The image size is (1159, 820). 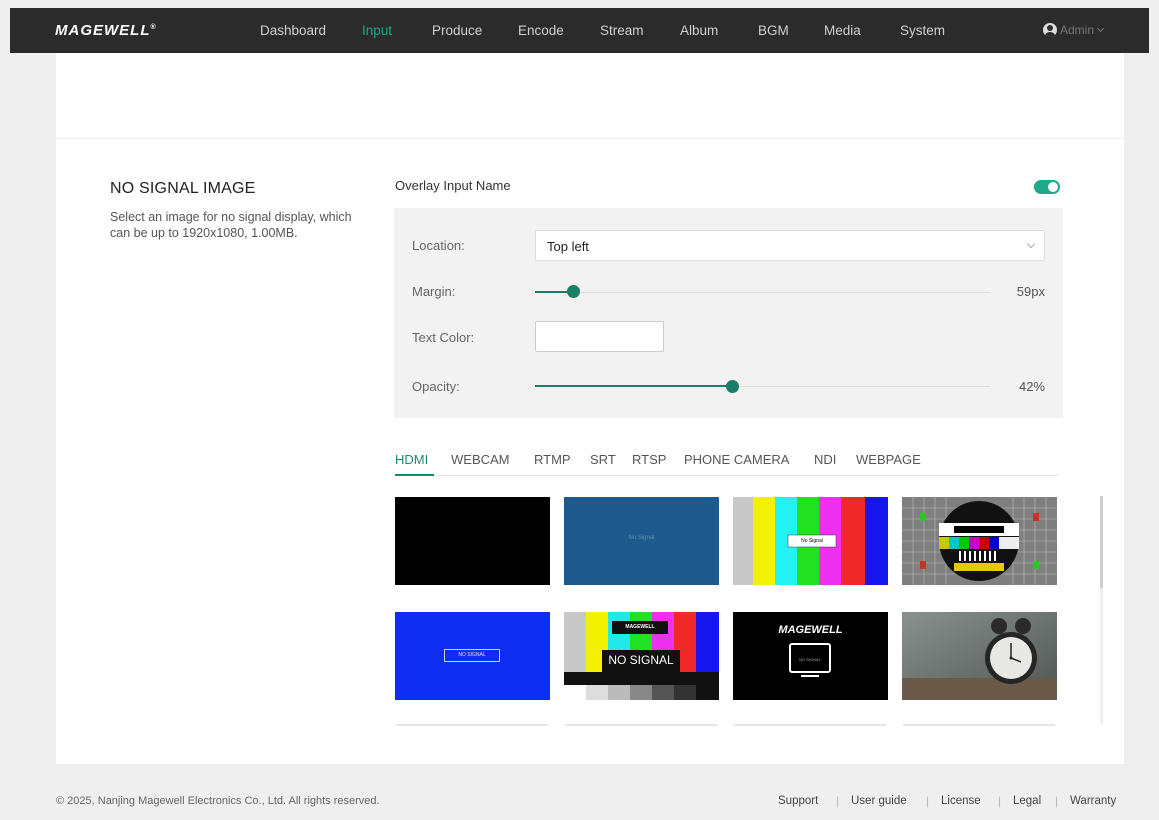 I want to click on nav-produce: Produce, so click(x=457, y=30).